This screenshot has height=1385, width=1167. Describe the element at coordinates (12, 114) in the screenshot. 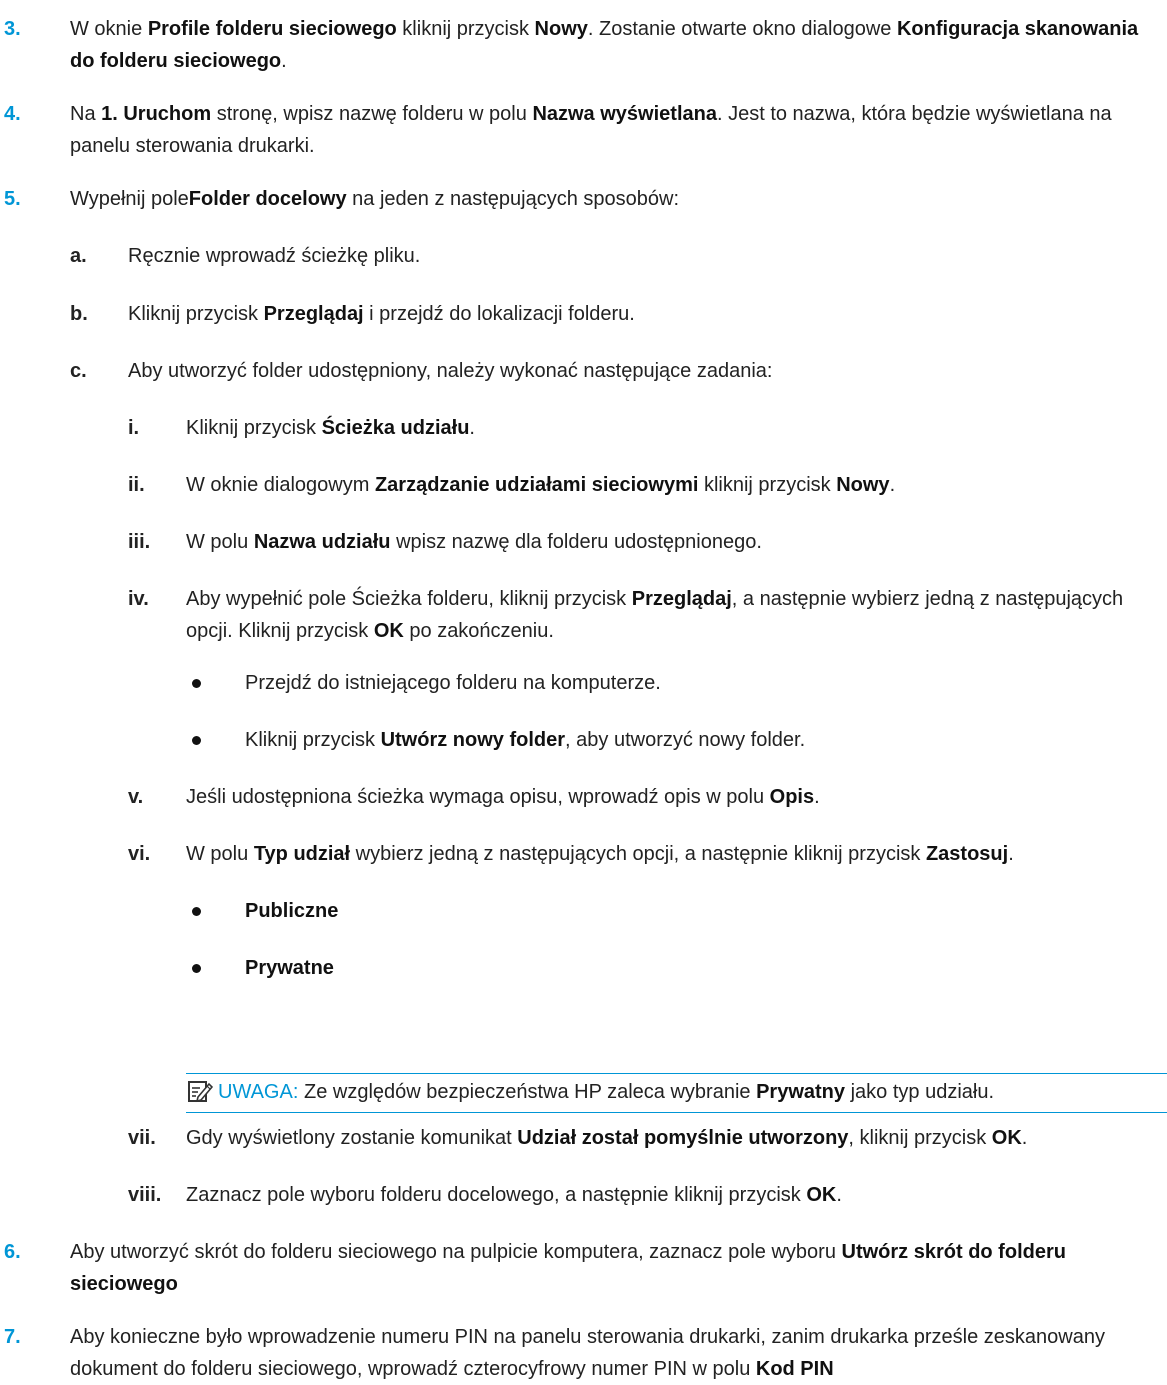

I see `step-number: 4.` at that location.